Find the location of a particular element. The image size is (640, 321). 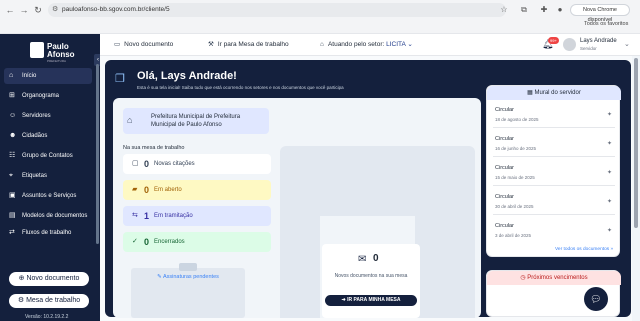

forward-icon: → is located at coordinates (24, 10).